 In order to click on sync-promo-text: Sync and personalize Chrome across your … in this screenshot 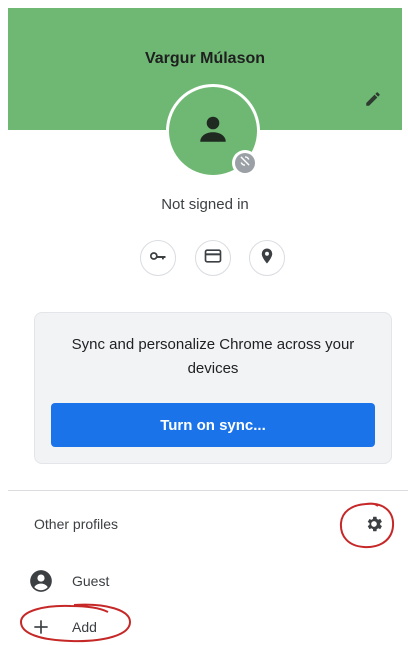, I will do `click(213, 356)`.